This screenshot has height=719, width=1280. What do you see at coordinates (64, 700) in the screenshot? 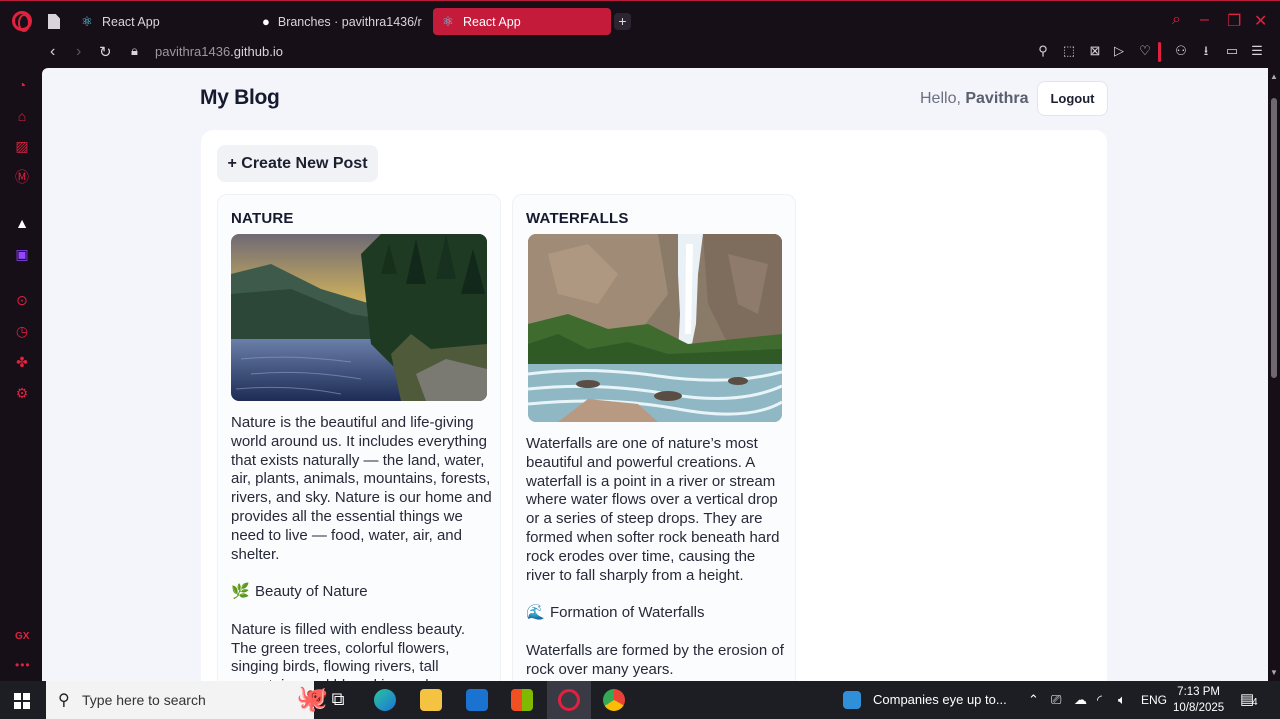
I see `search-icon: ⚲` at bounding box center [64, 700].